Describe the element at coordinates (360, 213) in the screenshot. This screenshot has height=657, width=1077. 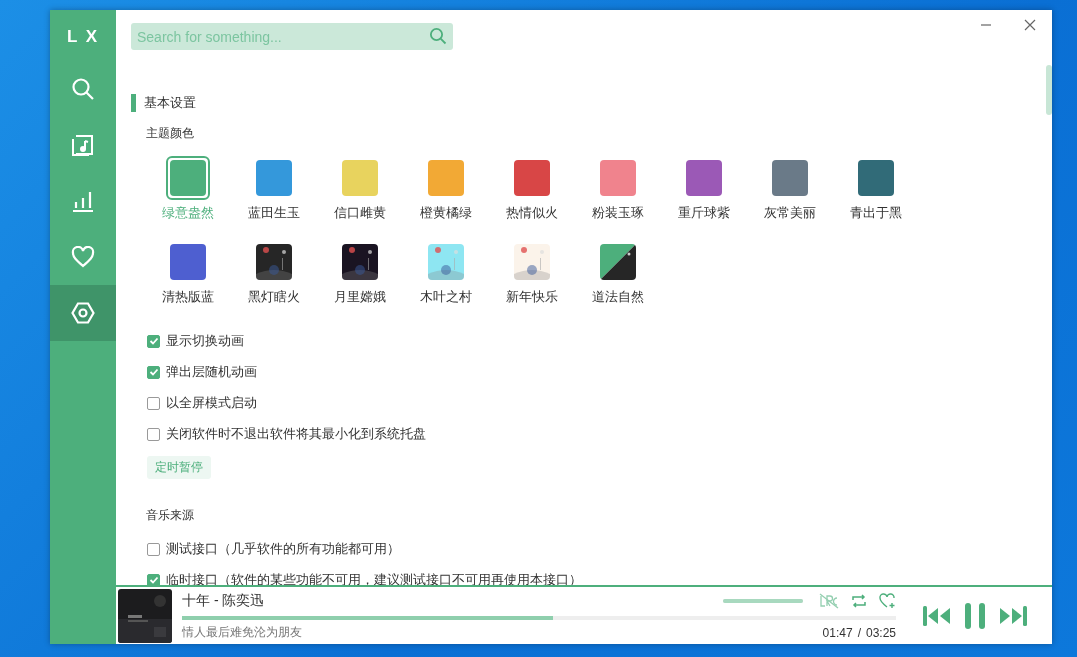
I see `theme-name: 信口雌黄` at that location.